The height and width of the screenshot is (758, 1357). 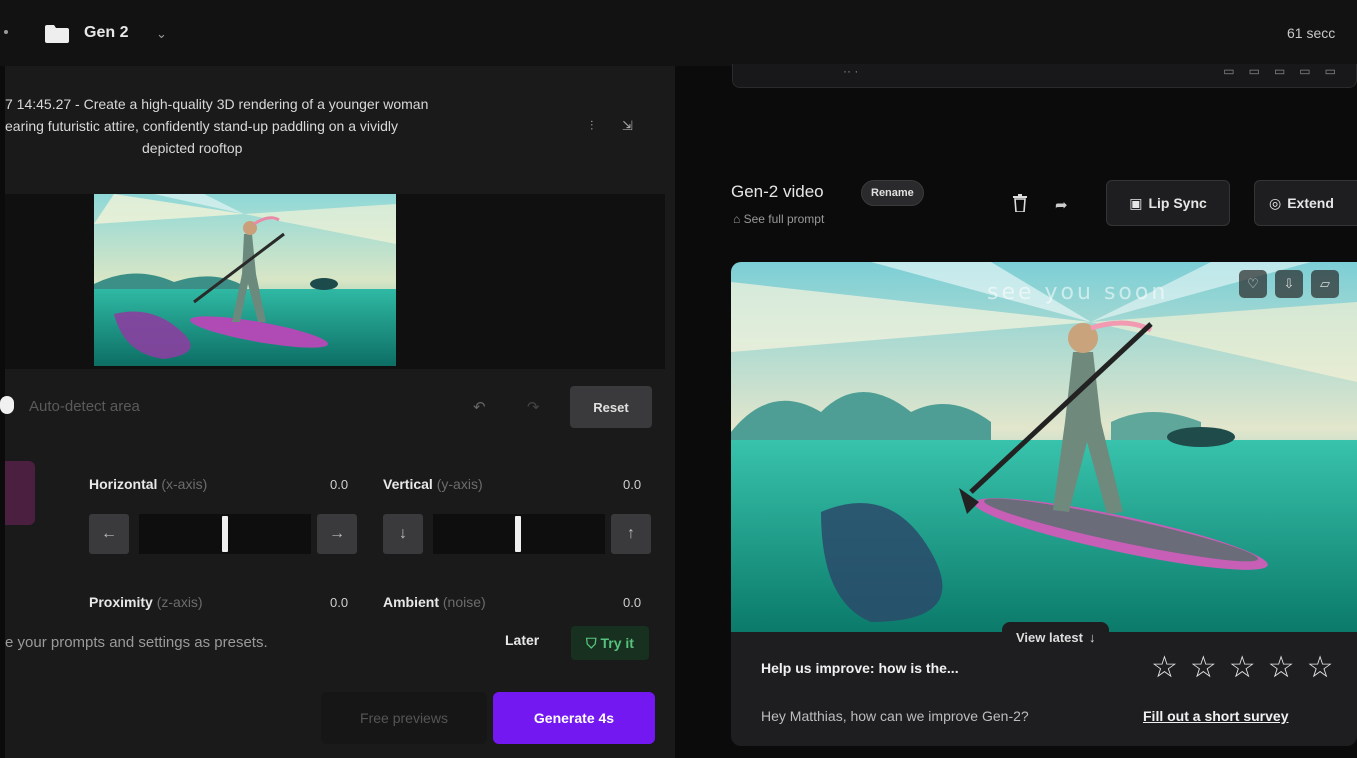 What do you see at coordinates (610, 643) in the screenshot?
I see `try-it-button: ⛉ Try it` at bounding box center [610, 643].